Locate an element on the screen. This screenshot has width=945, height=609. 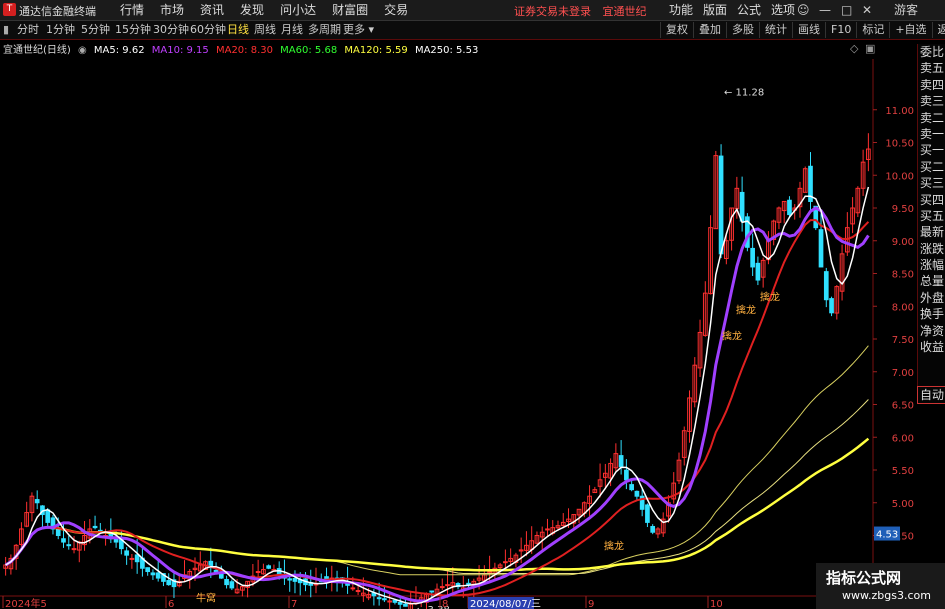
y-tick-label: 11.00 is located at coordinates (899, 111).